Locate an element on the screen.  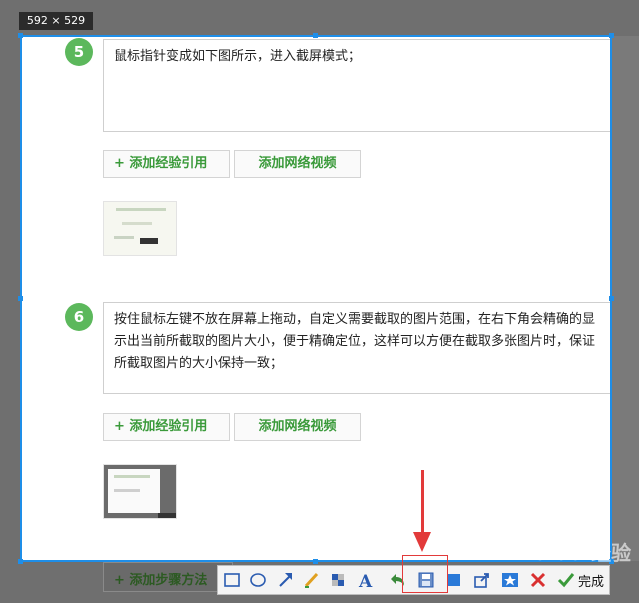
done-button-label: 完成 is located at coordinates (591, 580).